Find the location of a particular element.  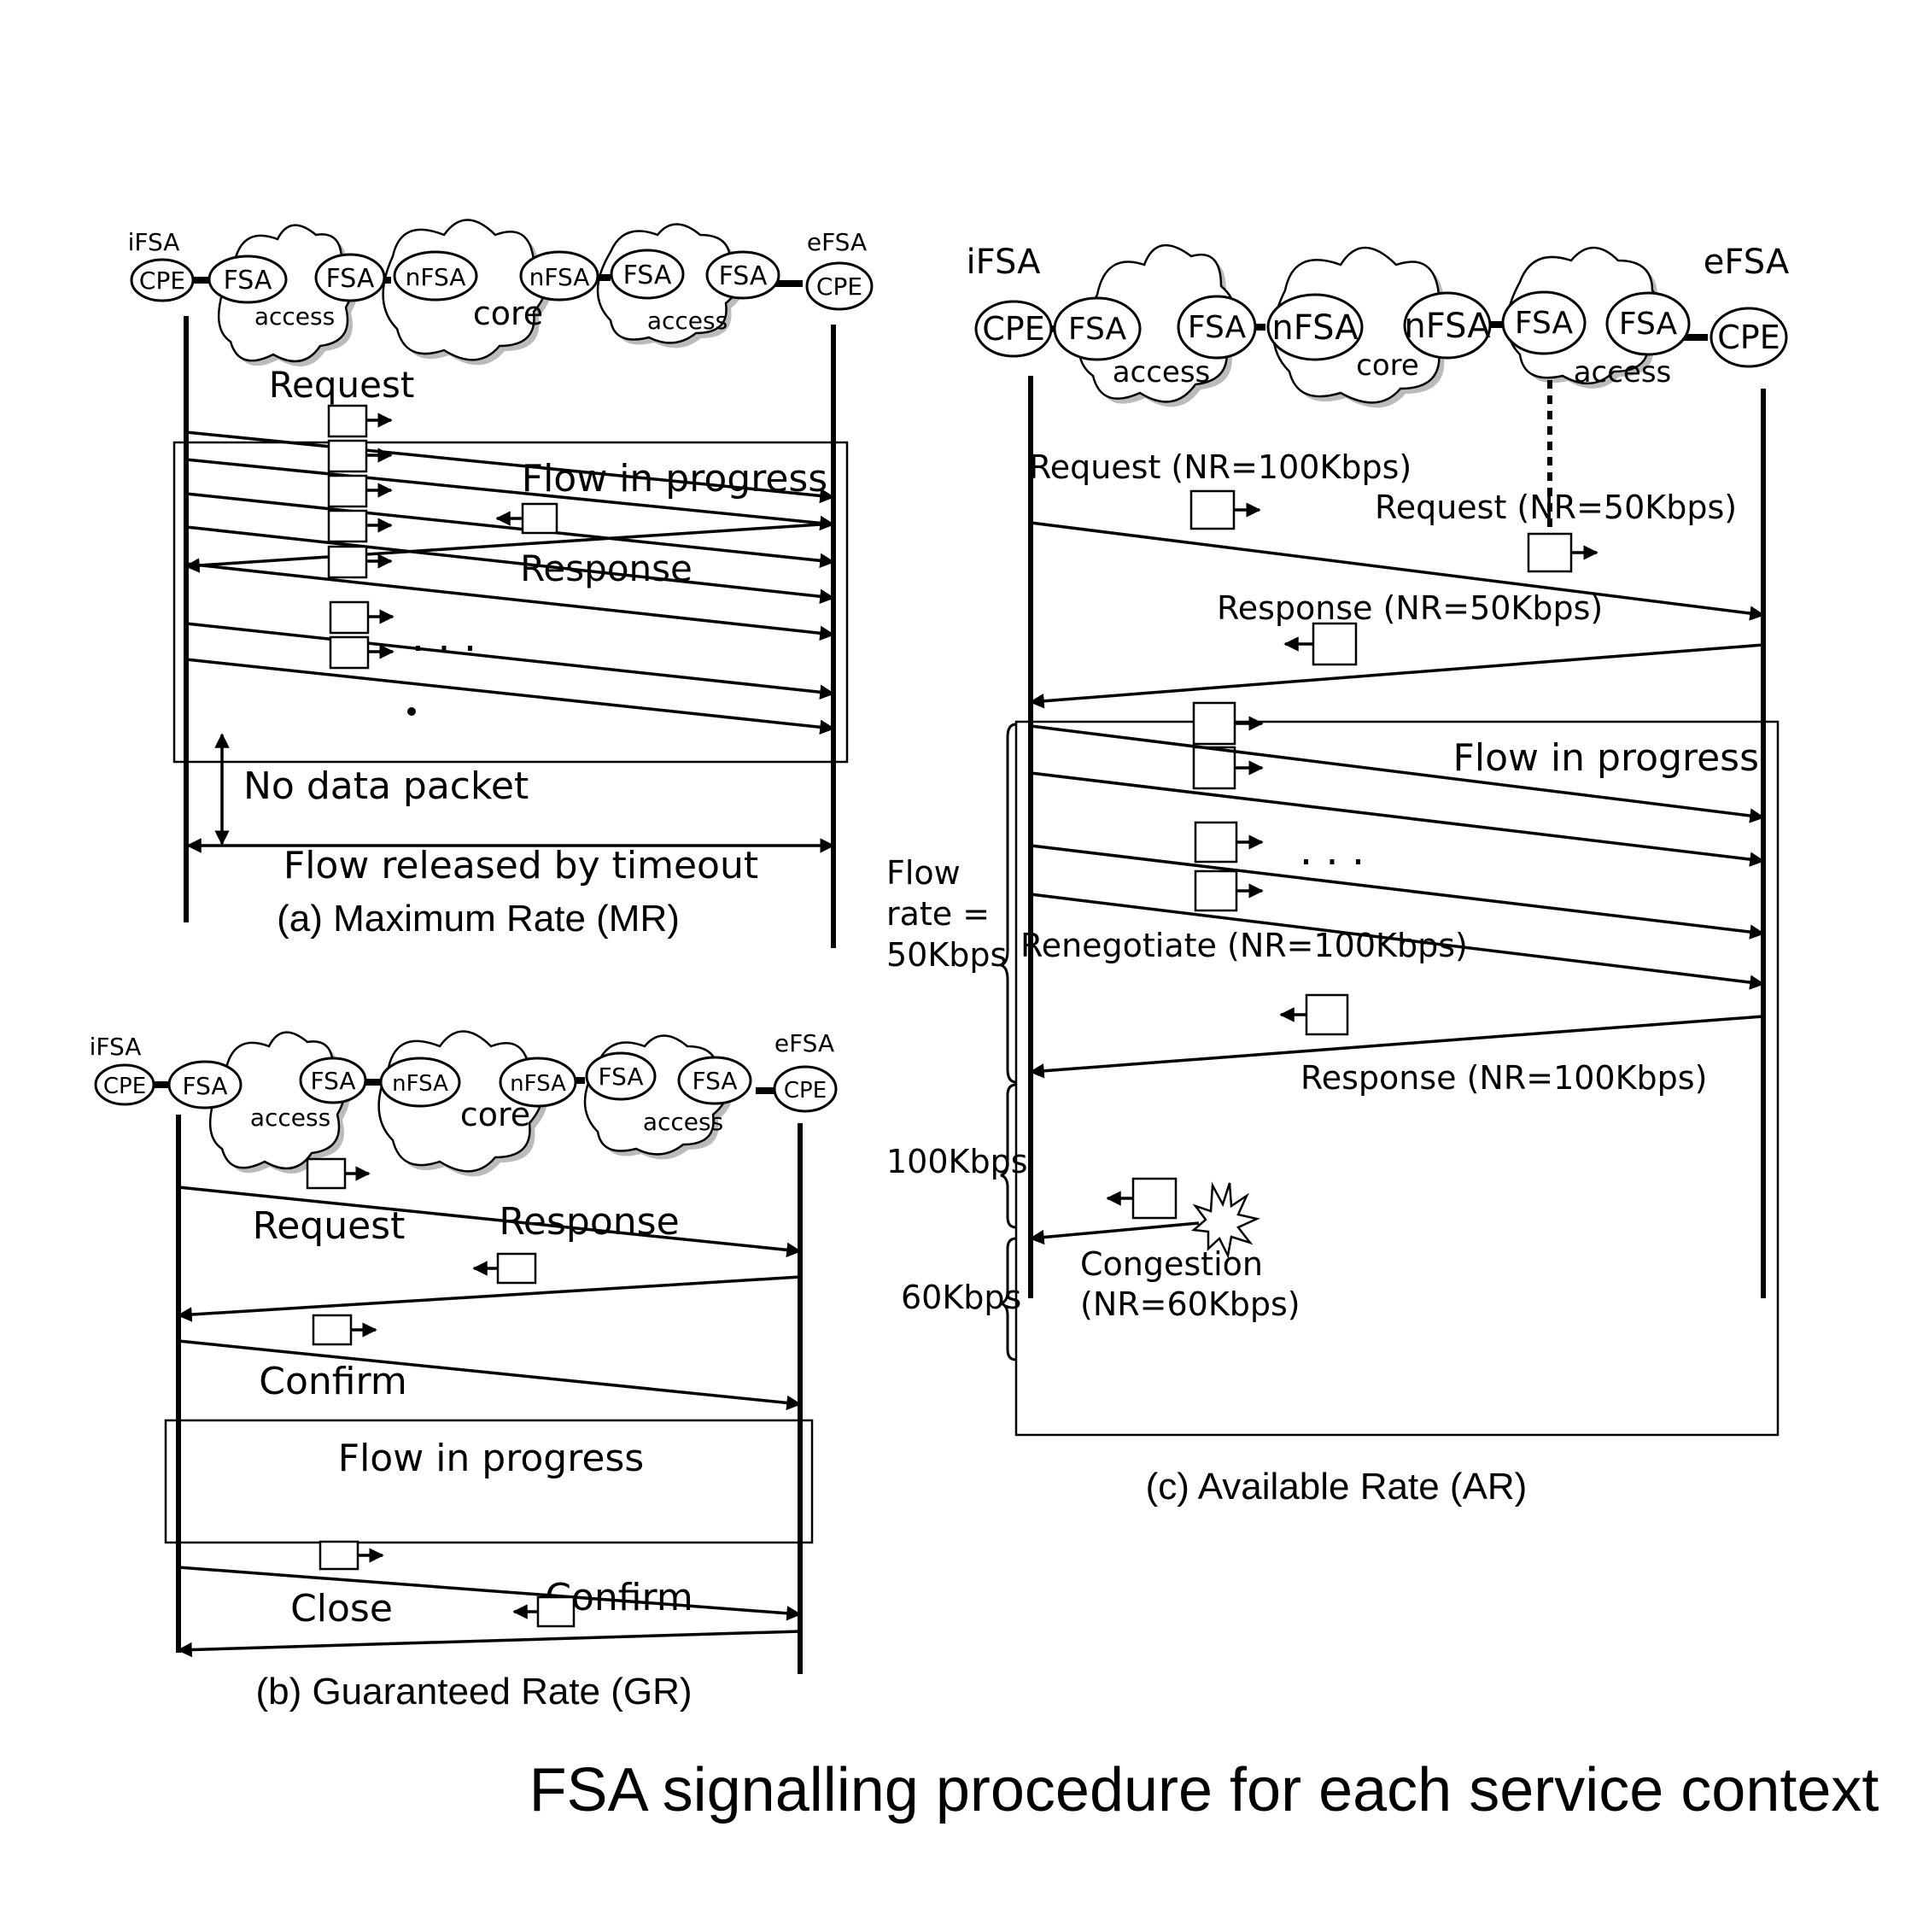

caption-a: (a) Maximum Rate (MR) is located at coordinates (478, 919).